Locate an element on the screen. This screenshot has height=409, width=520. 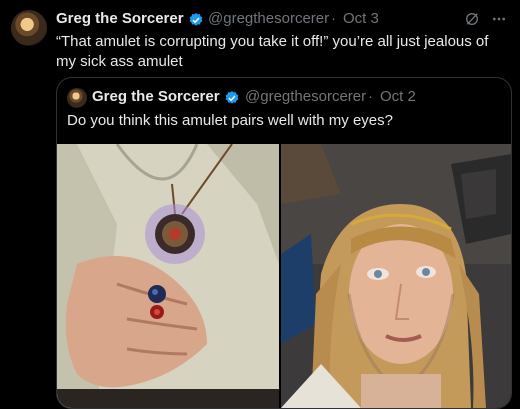
quoted-verified-badge-icon is located at coordinates (232, 97).